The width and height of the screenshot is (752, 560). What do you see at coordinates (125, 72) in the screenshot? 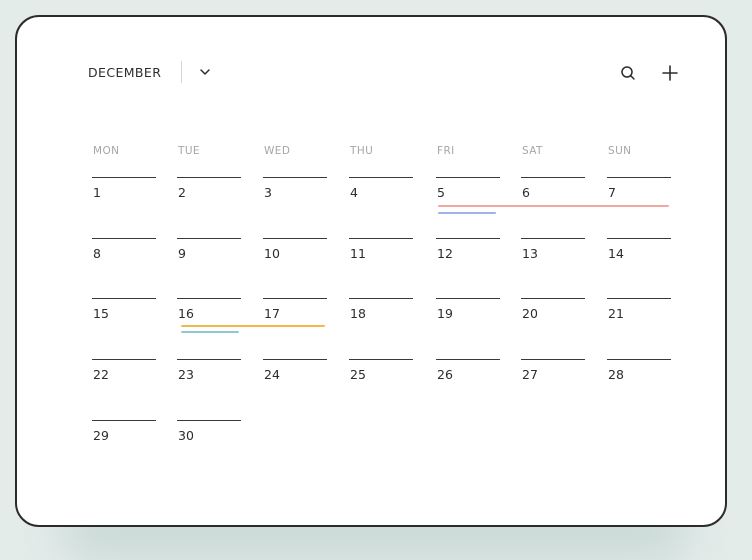
I see `month-label: DECEMBER` at bounding box center [125, 72].